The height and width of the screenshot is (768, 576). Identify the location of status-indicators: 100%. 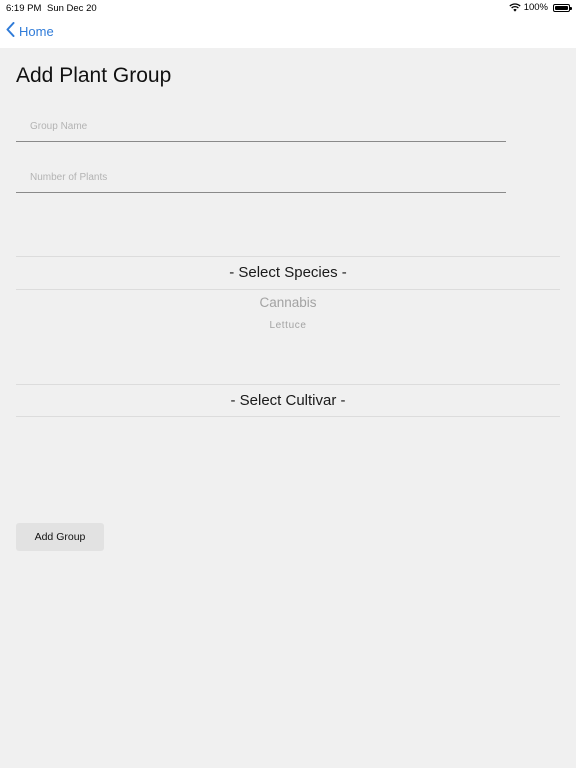
(540, 7).